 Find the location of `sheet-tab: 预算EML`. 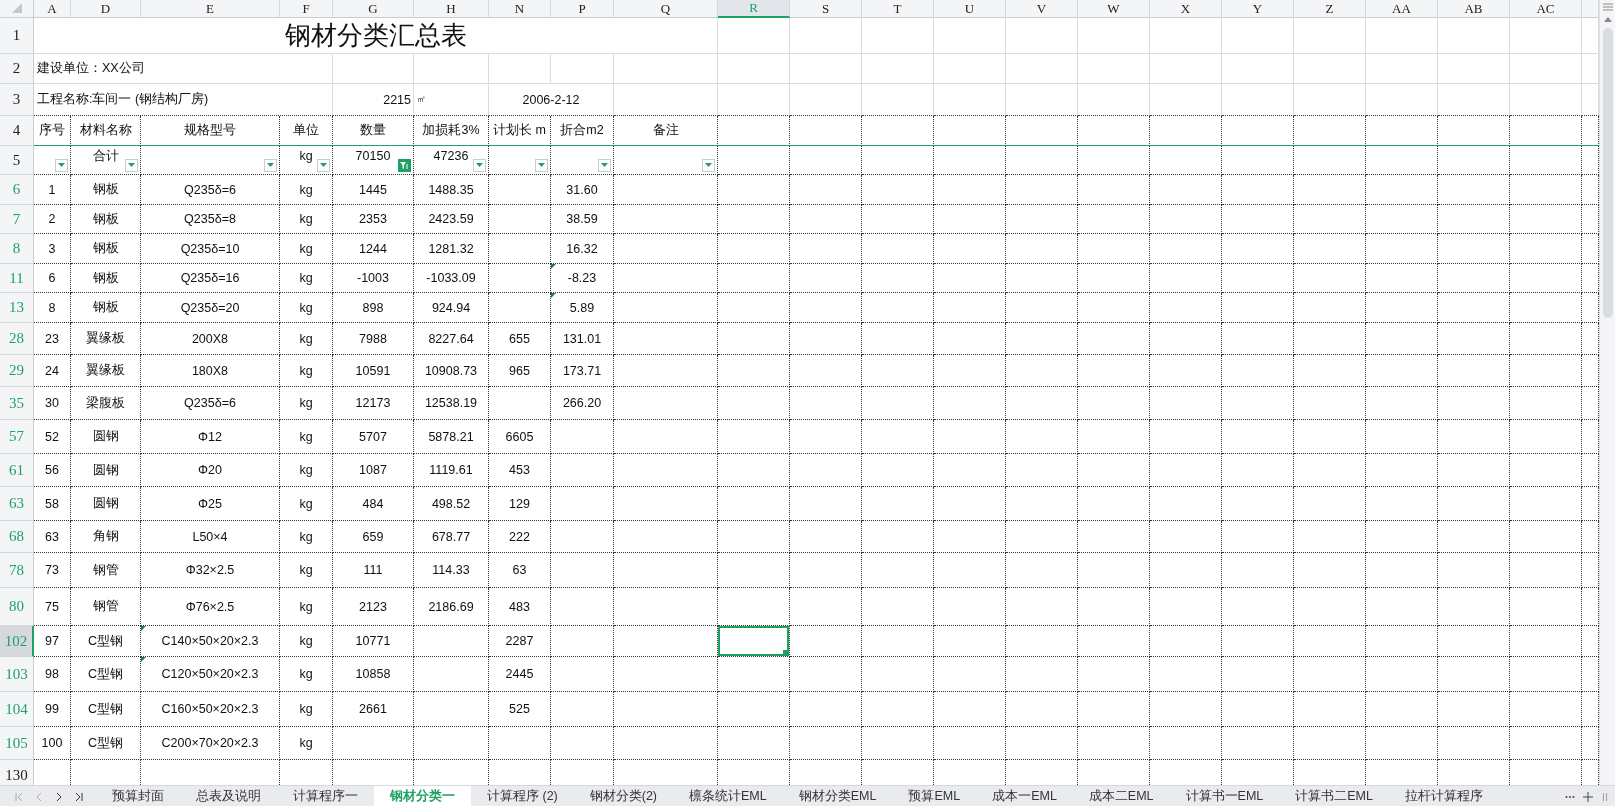

sheet-tab: 预算EML is located at coordinates (934, 796).